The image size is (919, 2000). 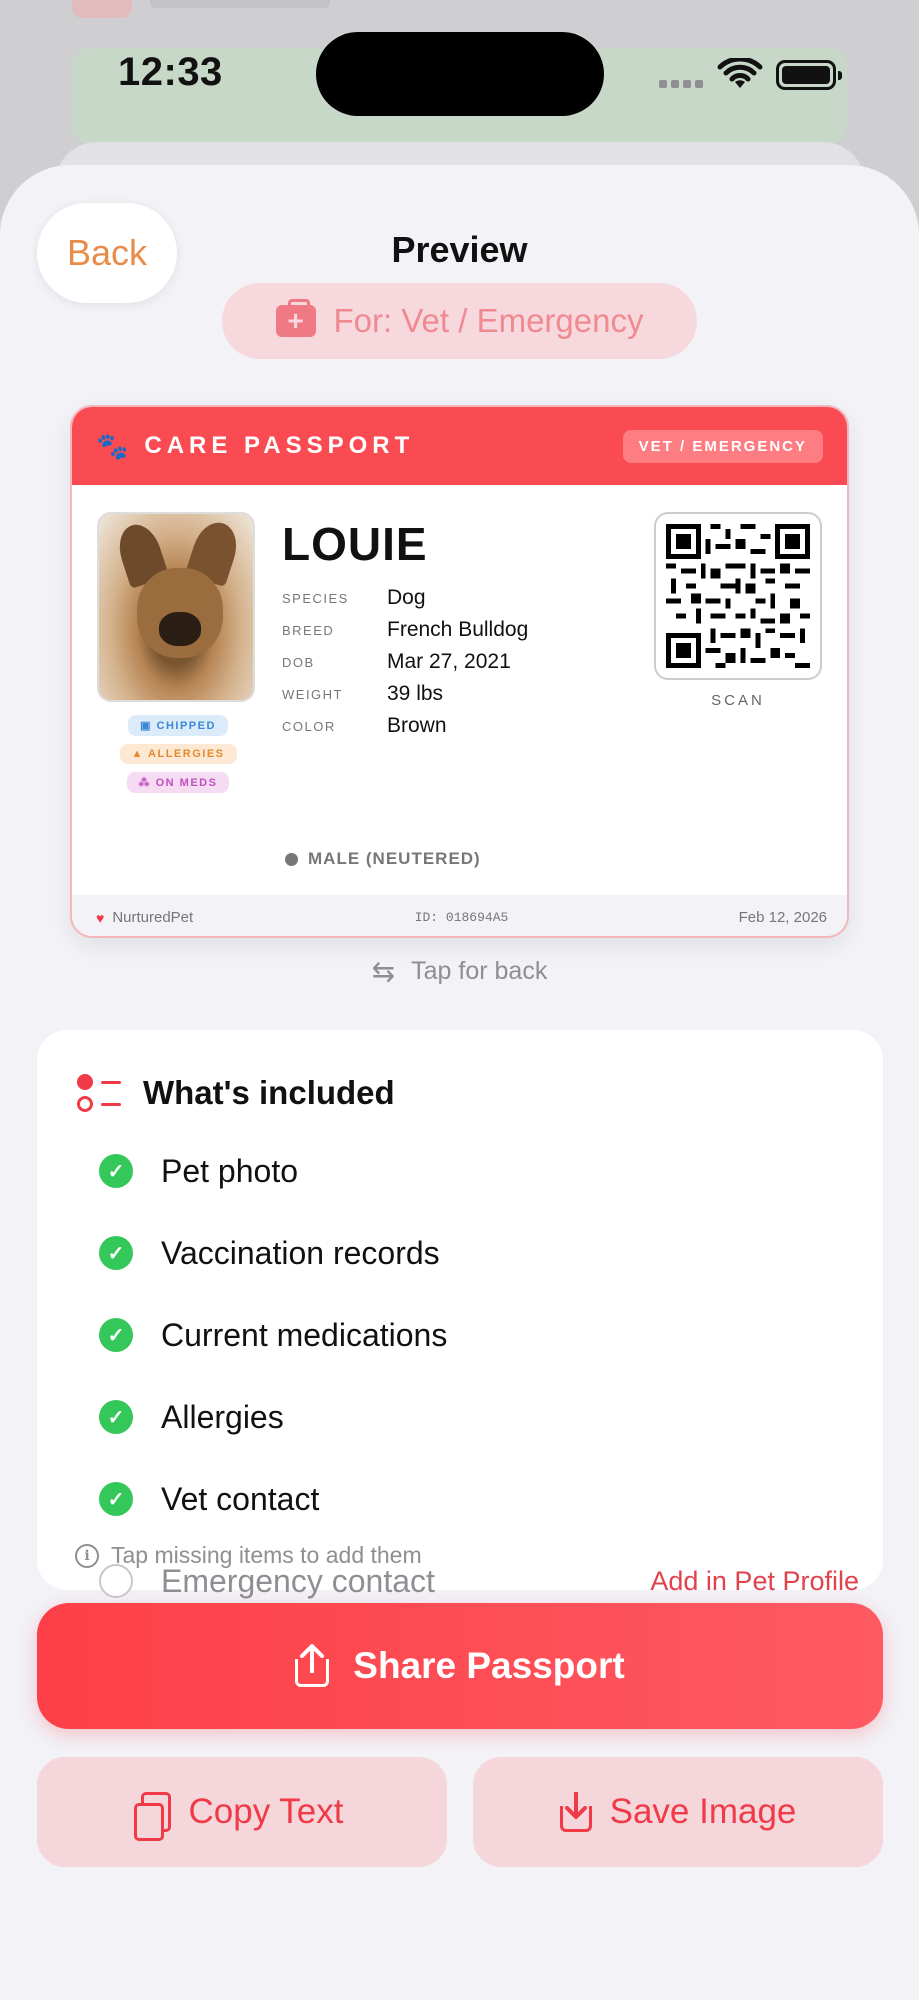 I want to click on qr-code-icon, so click(x=738, y=596).